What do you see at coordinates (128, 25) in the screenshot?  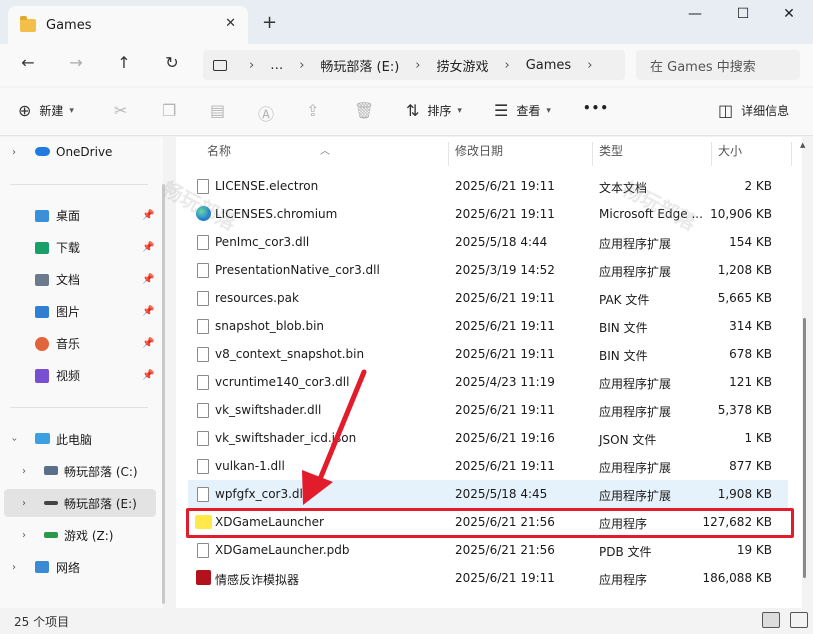 I see `tab-games: Games ✕` at bounding box center [128, 25].